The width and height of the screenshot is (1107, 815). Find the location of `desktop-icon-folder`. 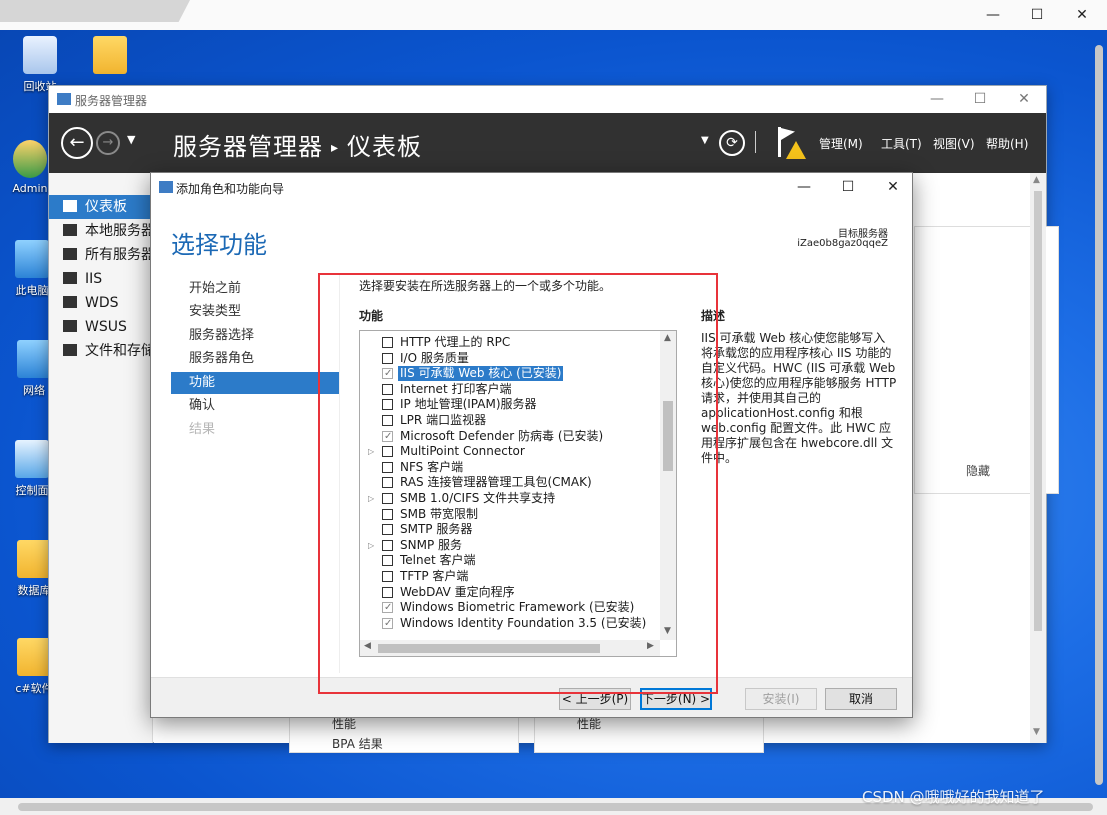

desktop-icon-folder is located at coordinates (110, 57).